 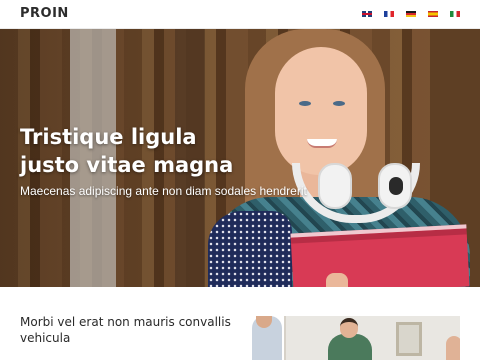 I want to click on photo-person, so click(x=453, y=348).